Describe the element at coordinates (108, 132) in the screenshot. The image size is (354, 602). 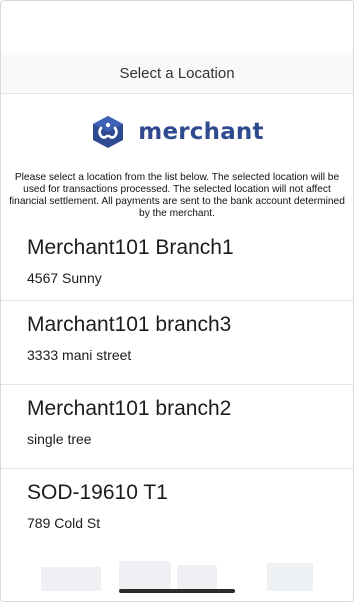
I see `merchant-logo-icon` at that location.